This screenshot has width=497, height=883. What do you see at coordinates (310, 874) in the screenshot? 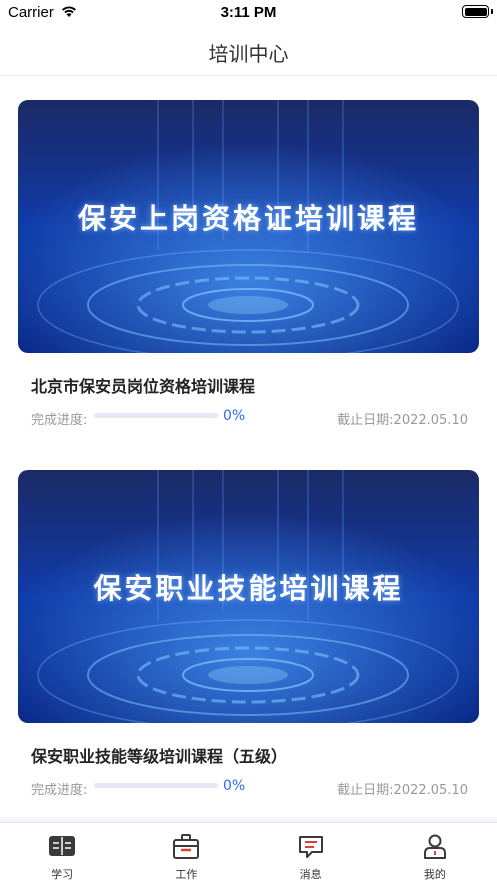
I see `tab-label: 消息` at bounding box center [310, 874].